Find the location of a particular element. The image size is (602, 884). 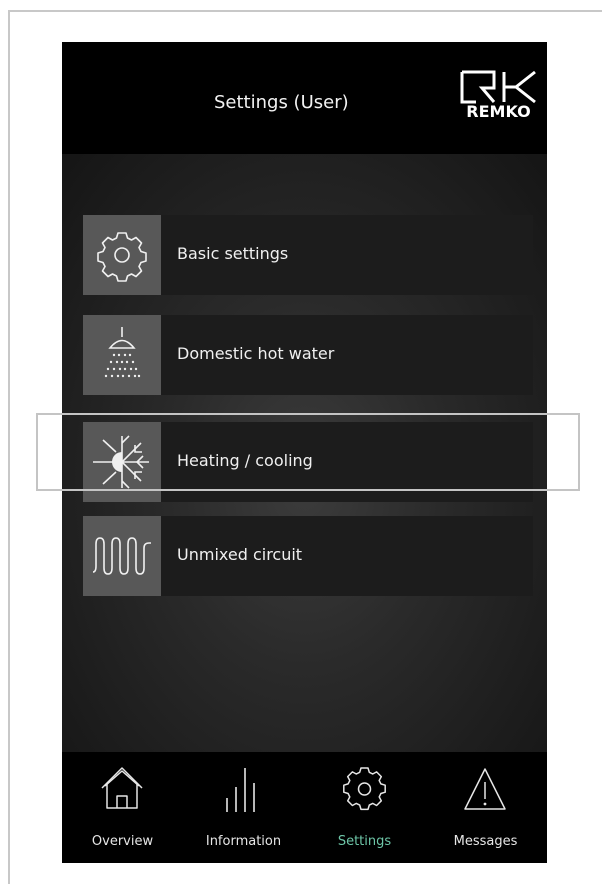

page-title: Settings (User) is located at coordinates (281, 102).